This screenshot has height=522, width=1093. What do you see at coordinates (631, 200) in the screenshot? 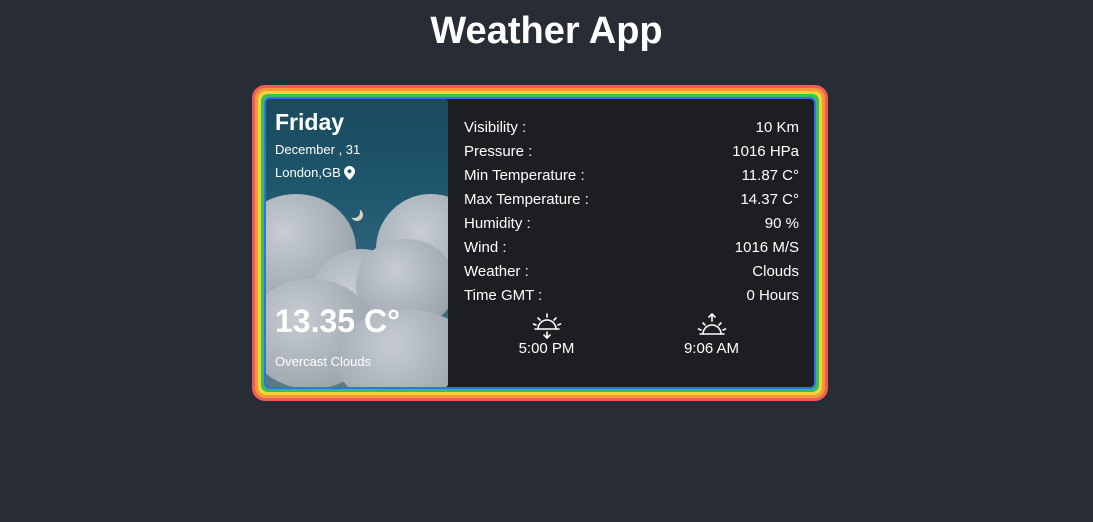
I see `detail-row-max-temperature: Max Temperature : 14.37 C°` at bounding box center [631, 200].